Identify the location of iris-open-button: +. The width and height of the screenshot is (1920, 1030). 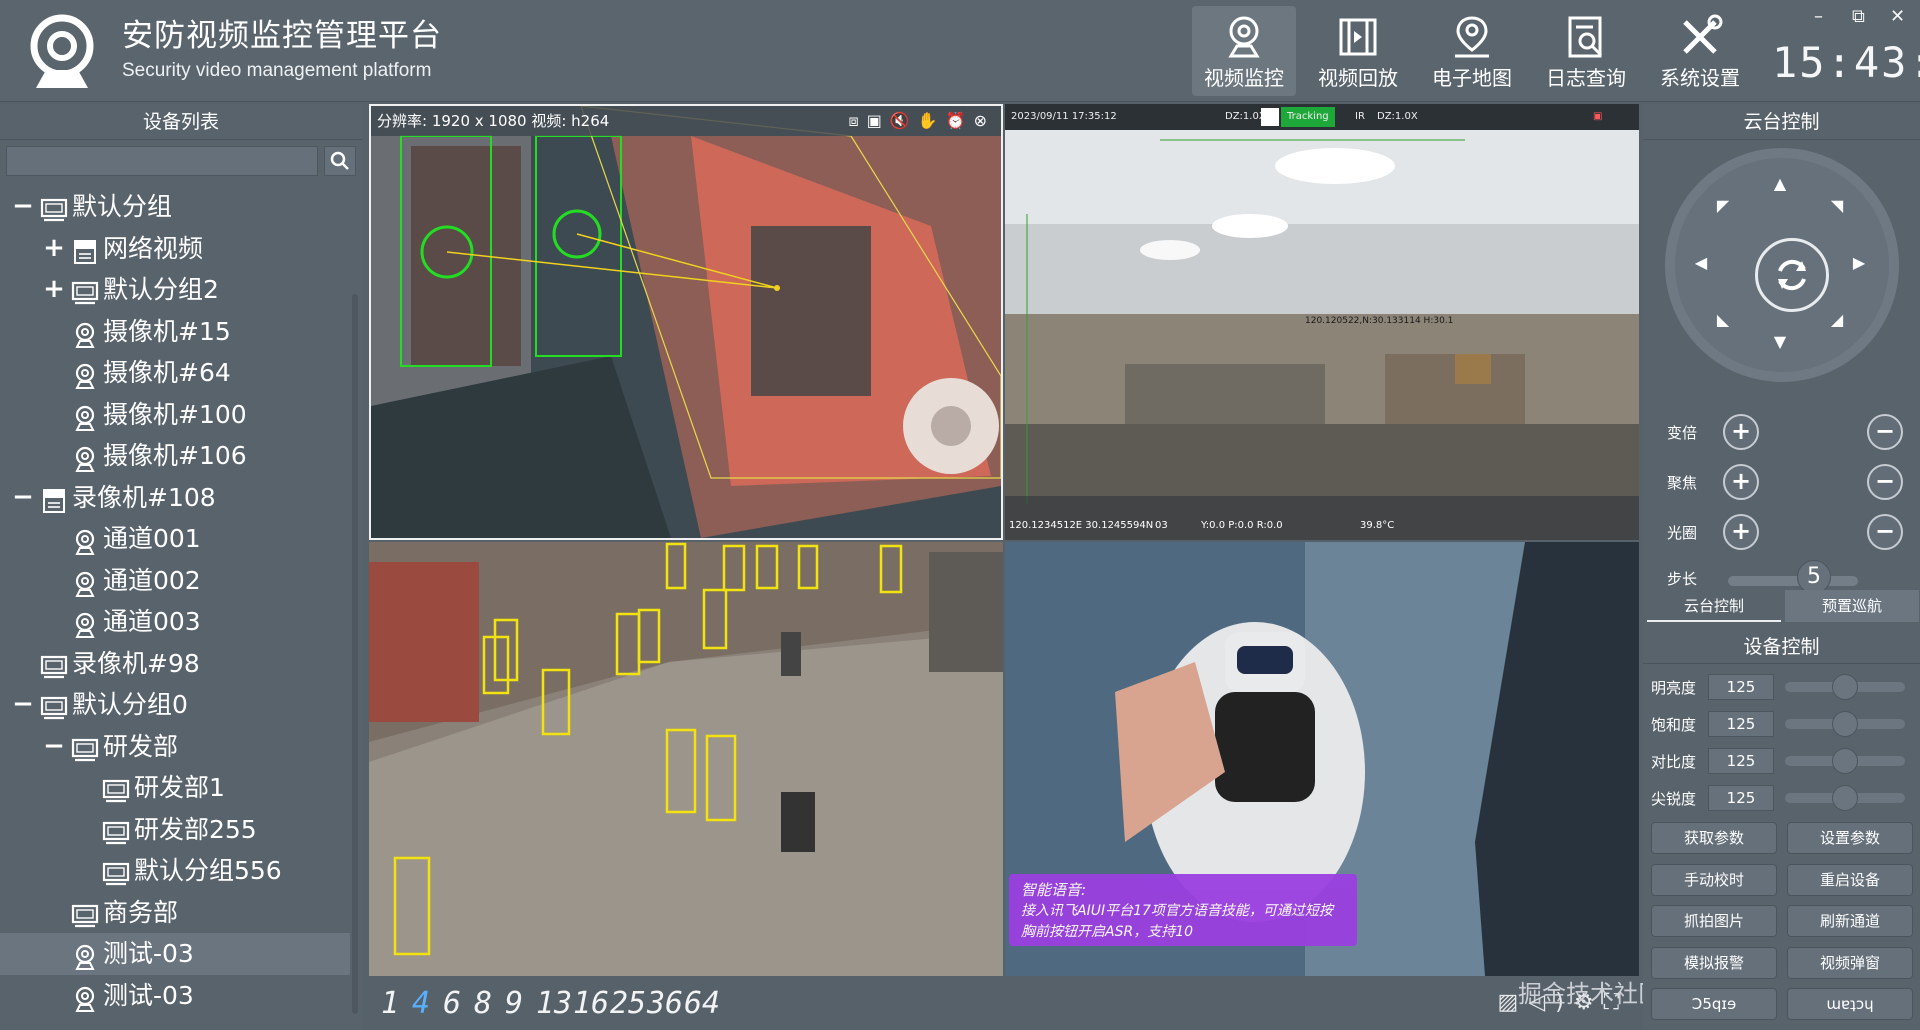
(1741, 532).